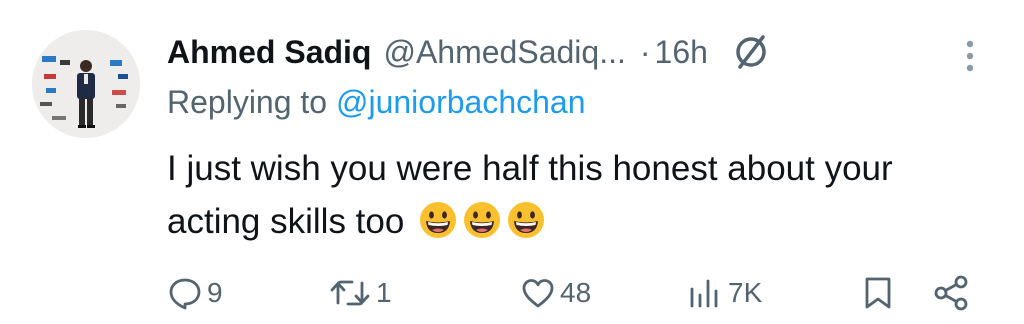 The image size is (1024, 324). What do you see at coordinates (751, 52) in the screenshot?
I see `grok-icon` at bounding box center [751, 52].